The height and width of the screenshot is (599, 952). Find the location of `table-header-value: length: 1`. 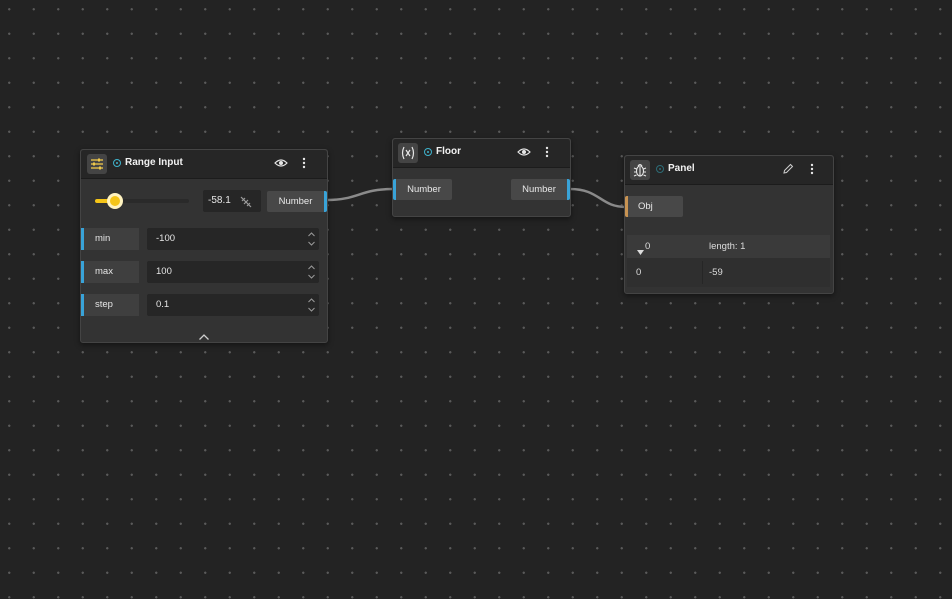

table-header-value: length: 1 is located at coordinates (727, 246).